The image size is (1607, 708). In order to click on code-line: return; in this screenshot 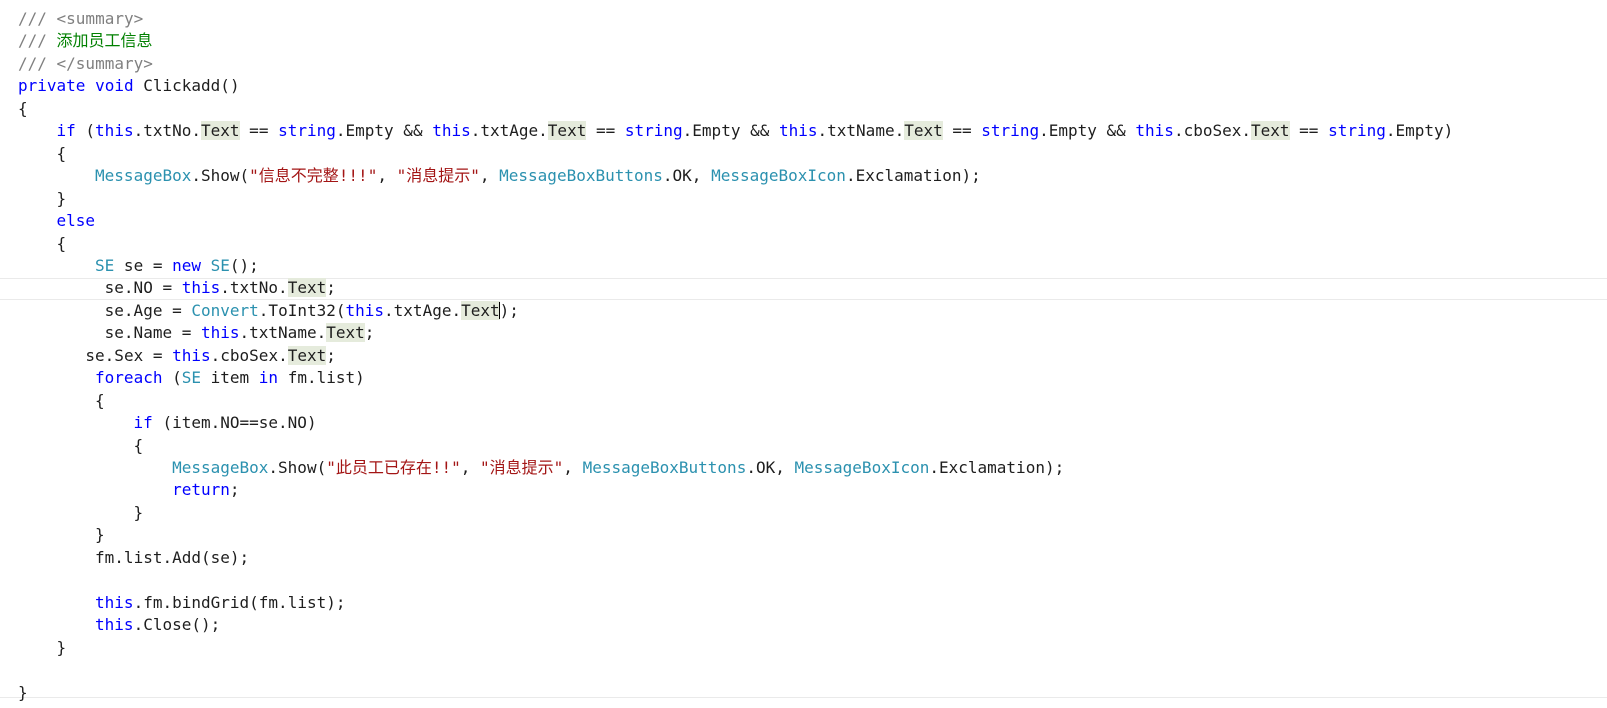, I will do `click(205, 490)`.